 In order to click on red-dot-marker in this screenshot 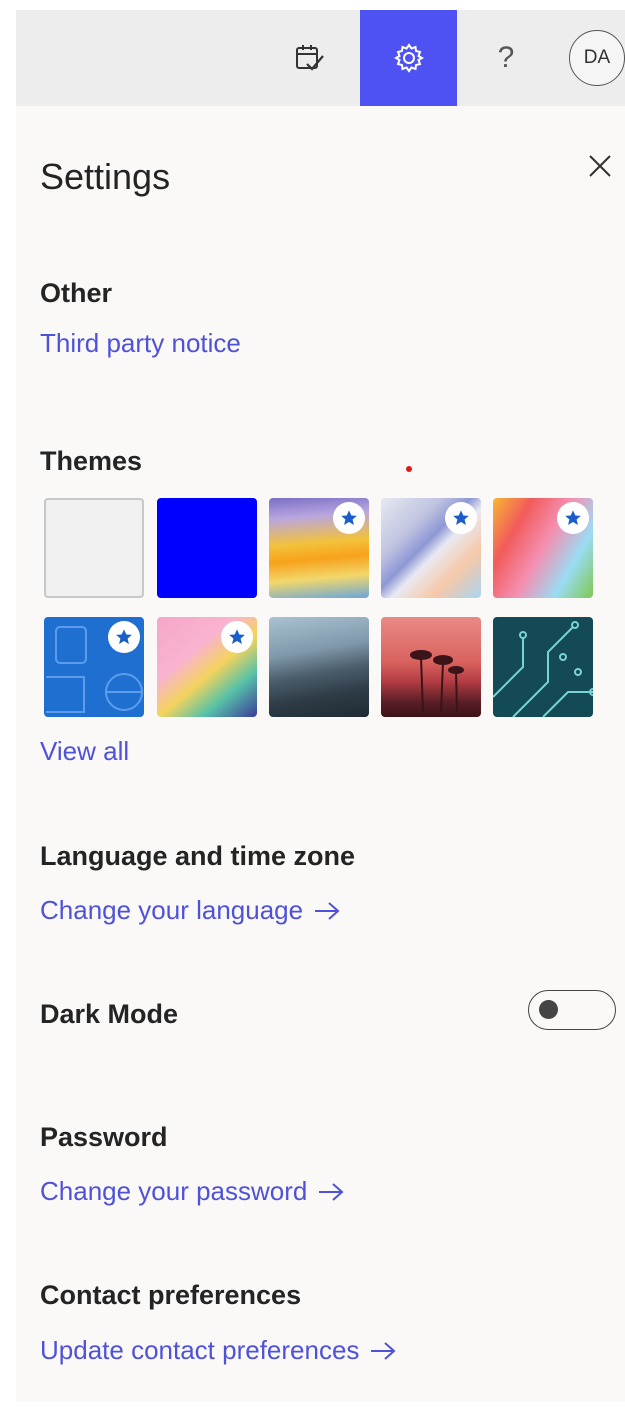, I will do `click(409, 469)`.